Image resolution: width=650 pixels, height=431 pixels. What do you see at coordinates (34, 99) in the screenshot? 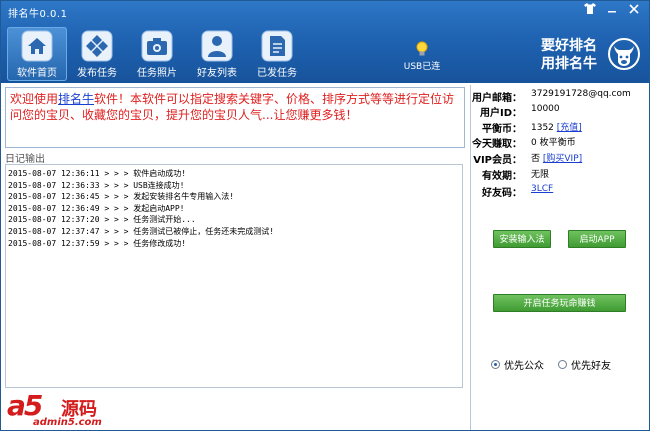
I see `welcome-prefix: 欢迎使用` at bounding box center [34, 99].